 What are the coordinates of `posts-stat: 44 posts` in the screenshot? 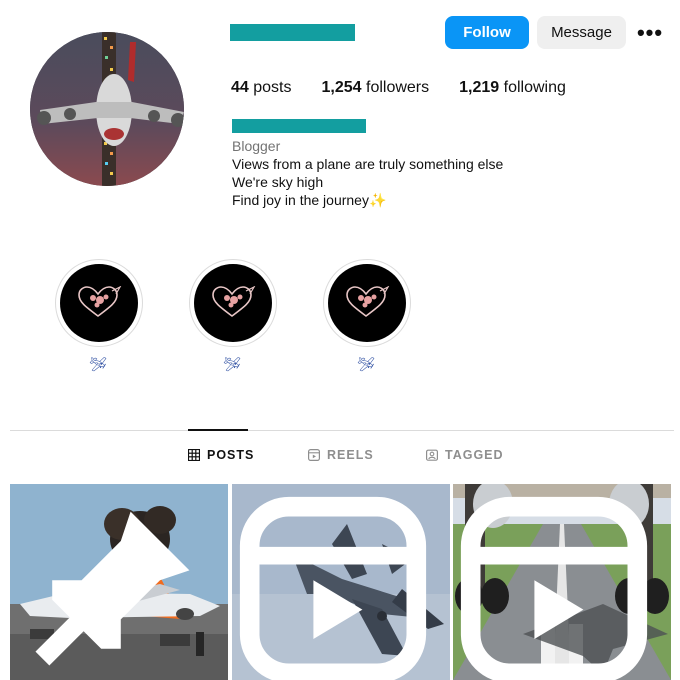 It's located at (261, 88).